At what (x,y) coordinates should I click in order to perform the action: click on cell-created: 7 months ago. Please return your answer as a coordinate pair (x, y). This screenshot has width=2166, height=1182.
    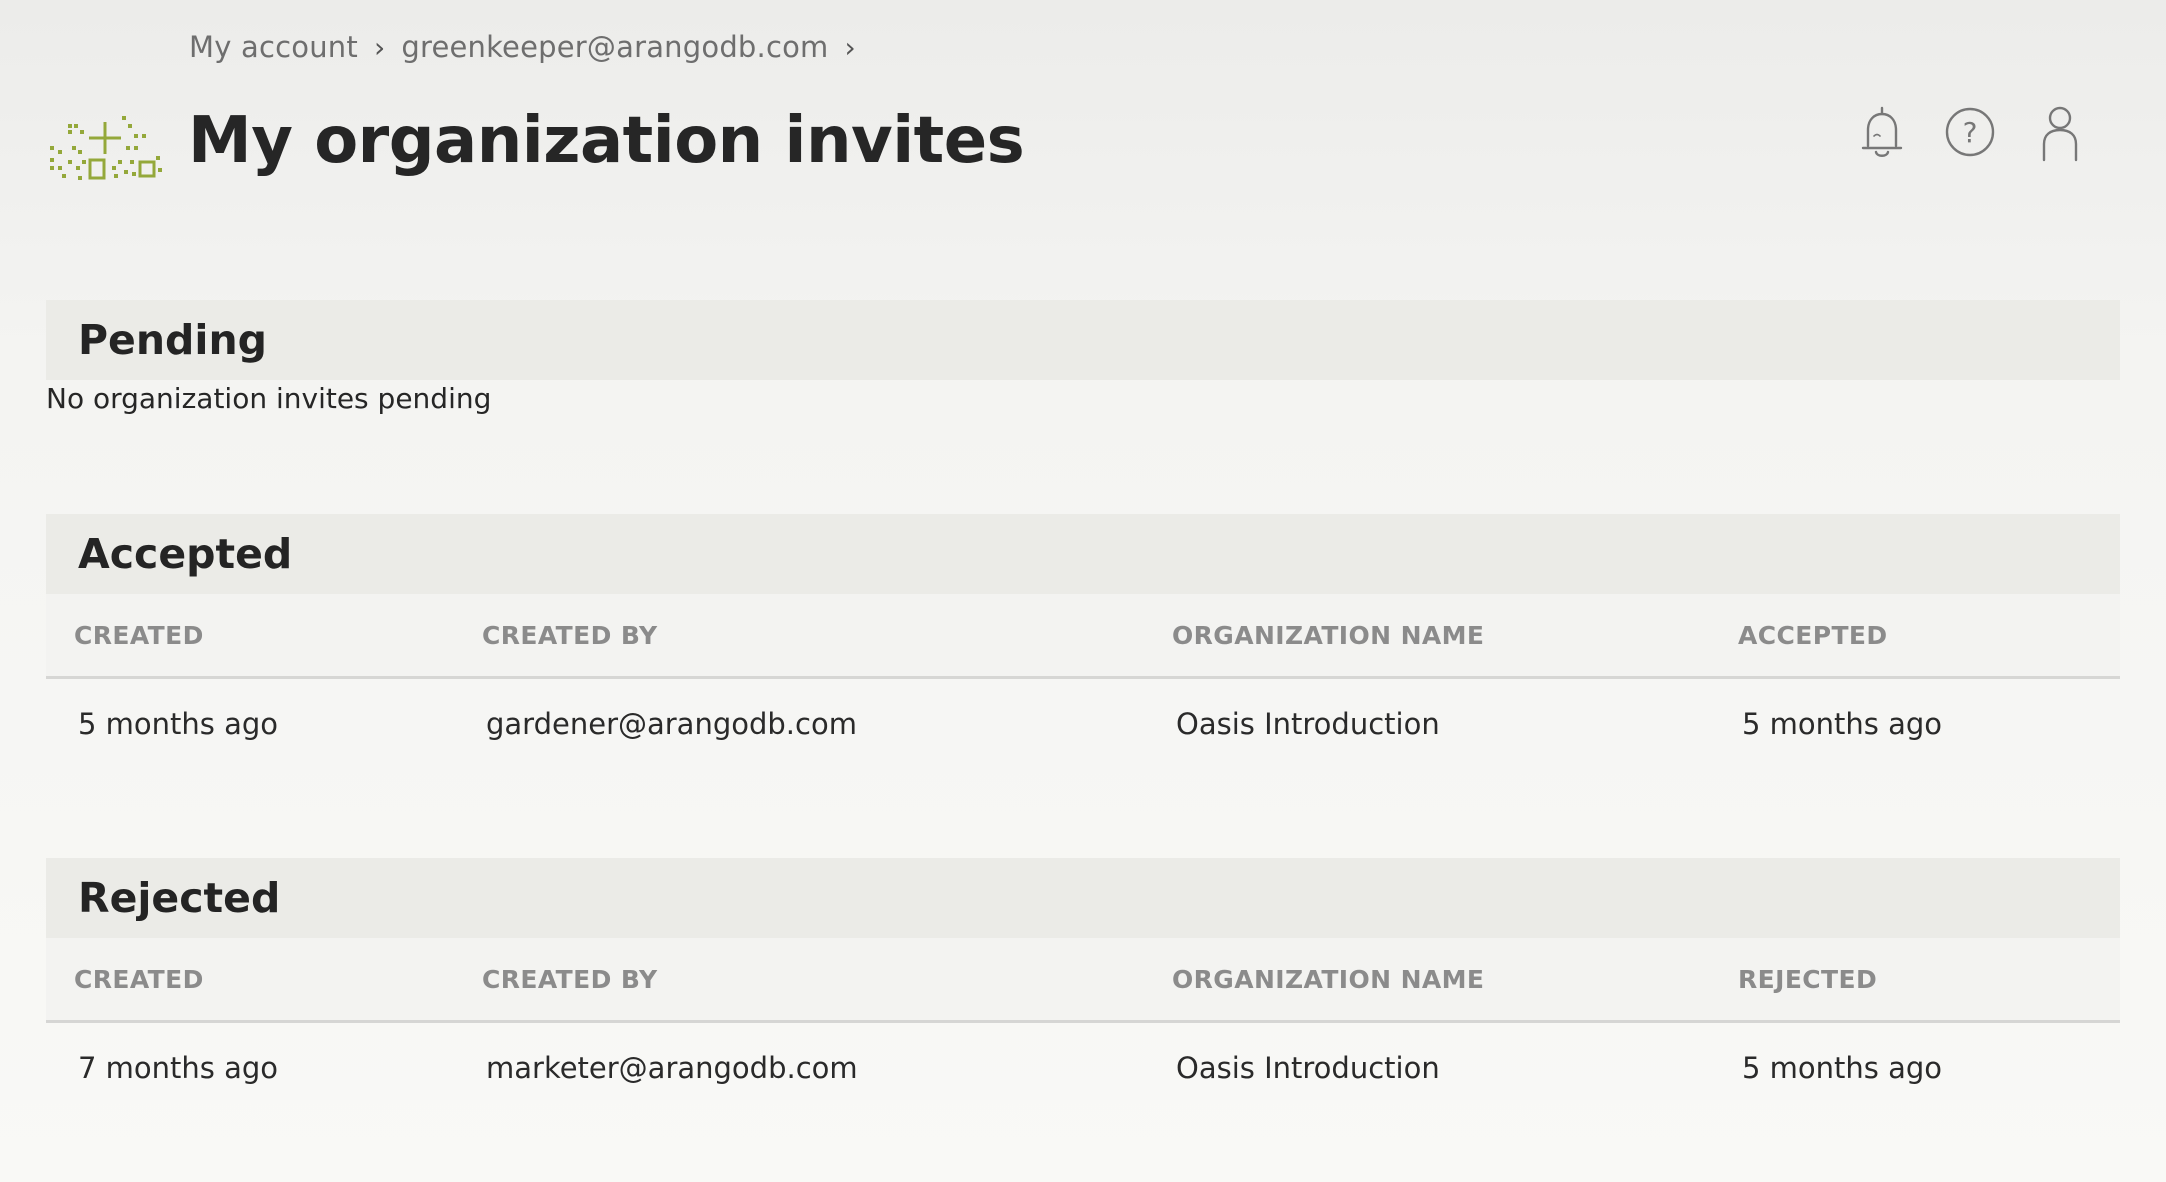
    Looking at the image, I should click on (178, 1068).